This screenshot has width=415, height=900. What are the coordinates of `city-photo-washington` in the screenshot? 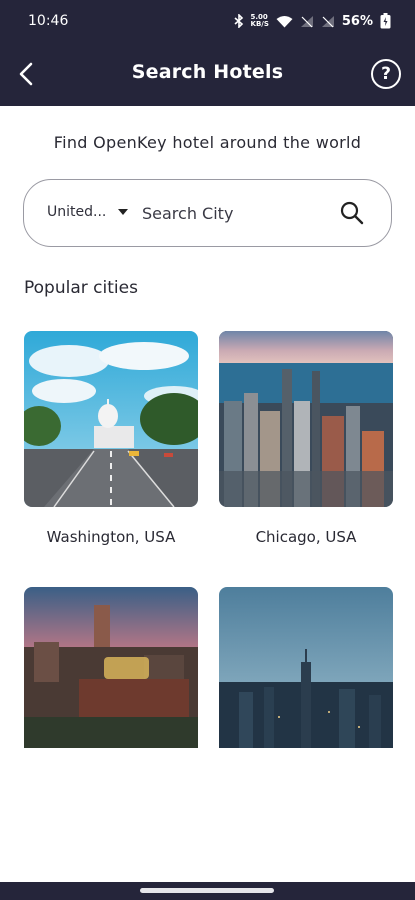 It's located at (111, 419).